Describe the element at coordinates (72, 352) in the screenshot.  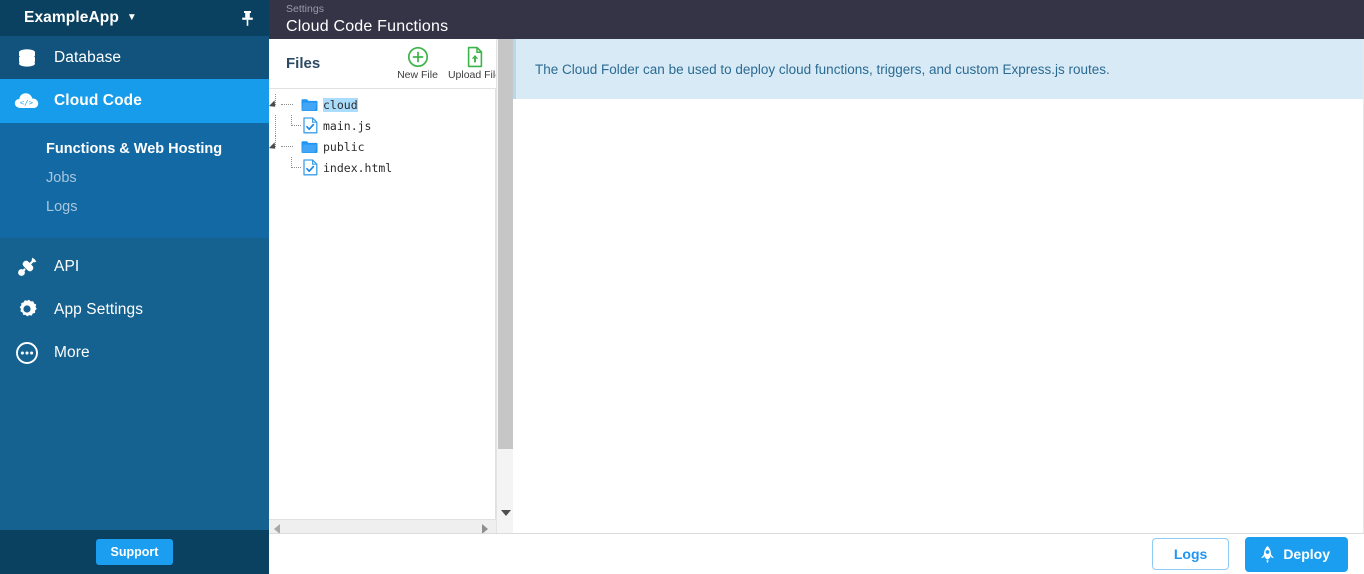
I see `sidebar-item-label: More` at that location.